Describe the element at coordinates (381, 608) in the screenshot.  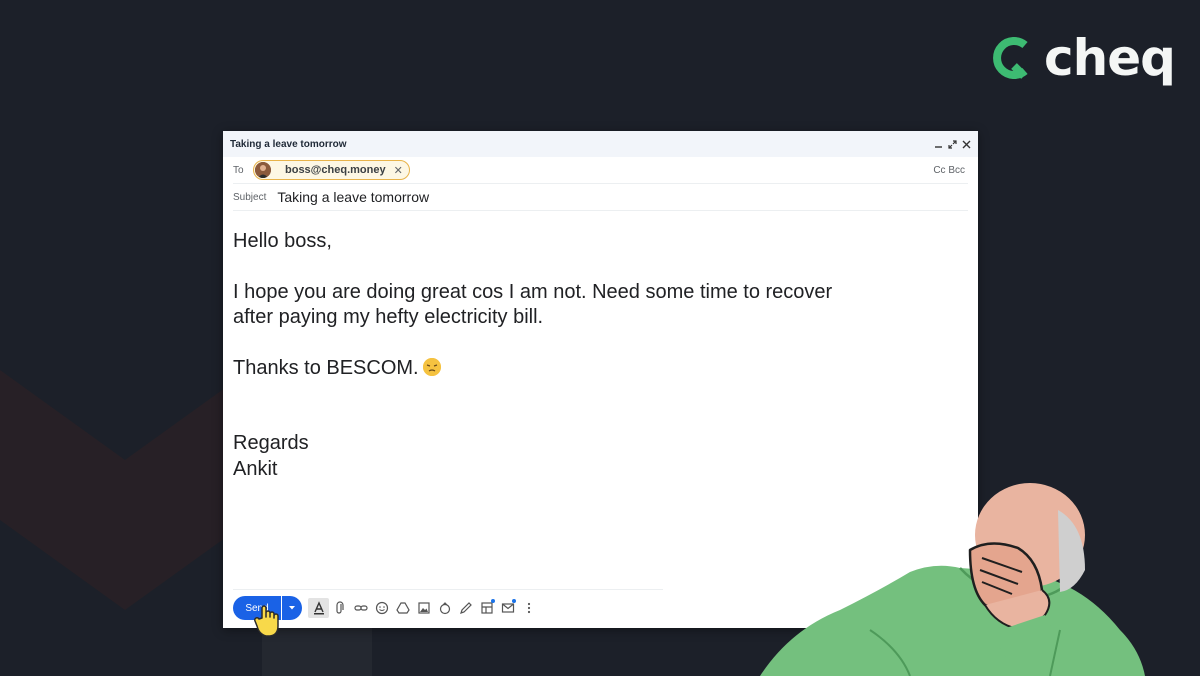
I see `emoji-icon` at that location.